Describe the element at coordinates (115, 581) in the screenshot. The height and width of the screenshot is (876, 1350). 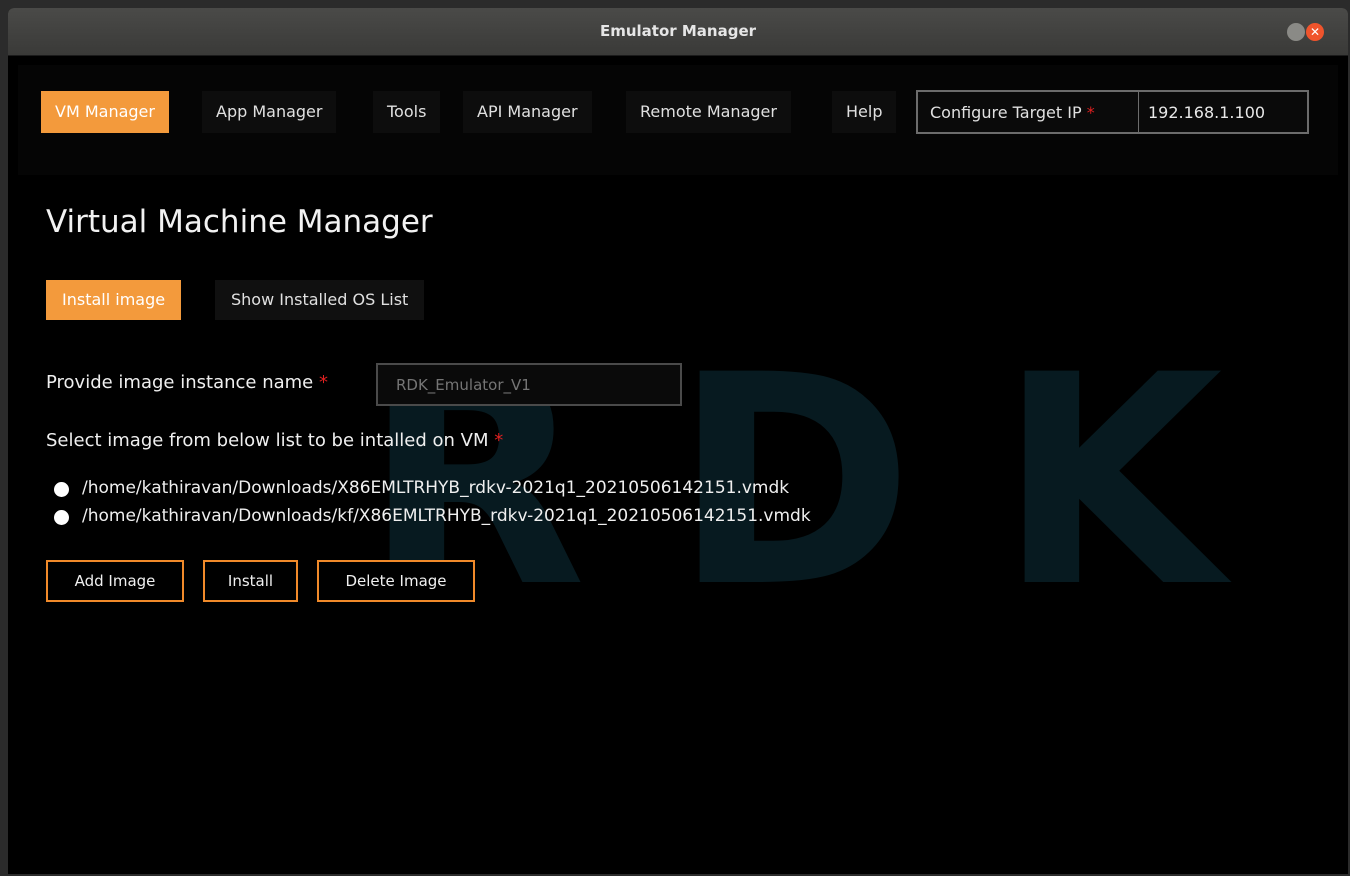
I see `add-image-button: Add Image` at that location.